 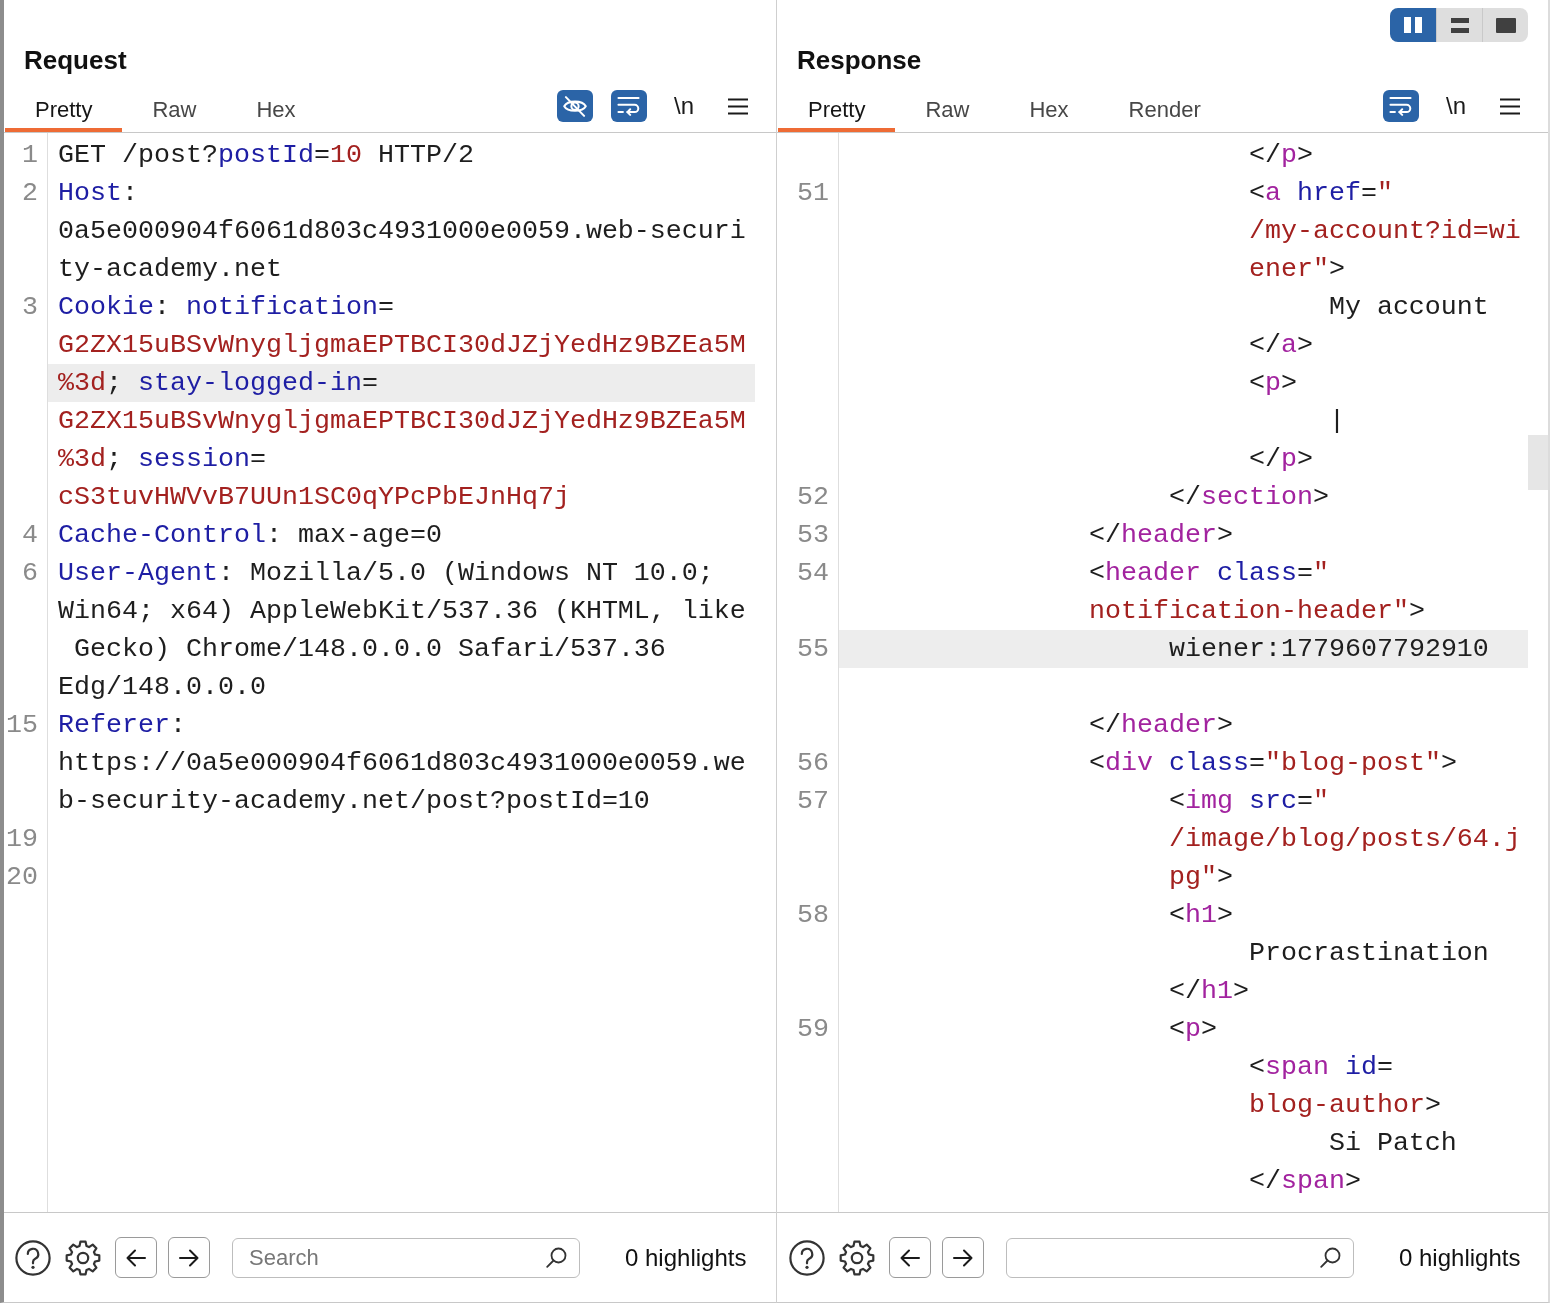 I want to click on code-line: https://0a5e000904f6061d803c4931000e0059.we, so click(x=402, y=763).